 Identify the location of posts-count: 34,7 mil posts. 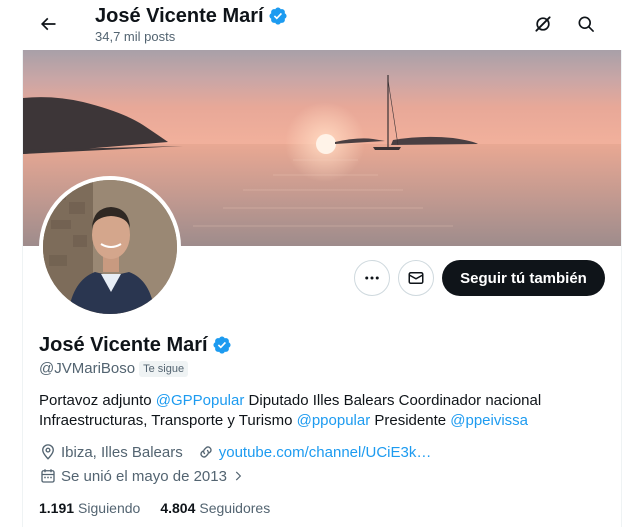
(135, 36).